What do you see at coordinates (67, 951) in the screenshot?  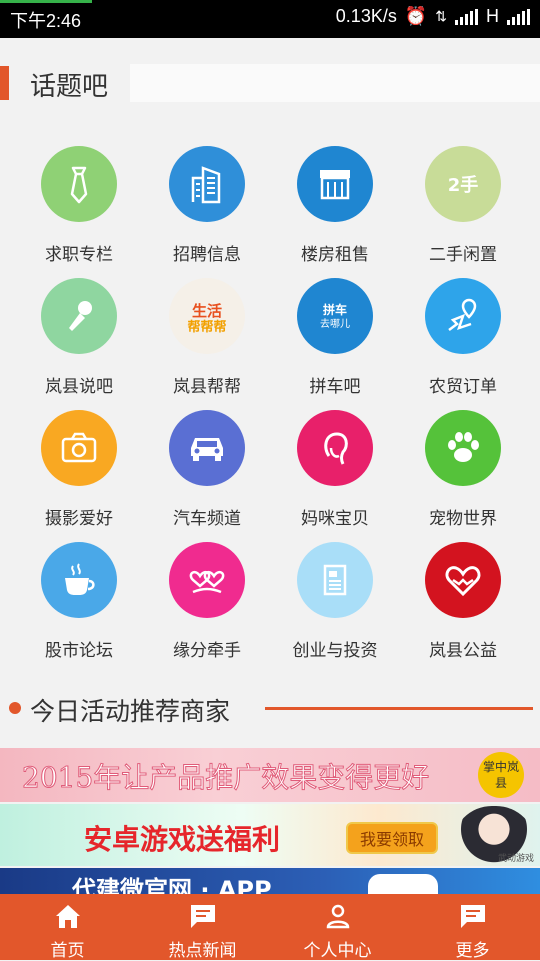 I see `tab-label: 首页` at bounding box center [67, 951].